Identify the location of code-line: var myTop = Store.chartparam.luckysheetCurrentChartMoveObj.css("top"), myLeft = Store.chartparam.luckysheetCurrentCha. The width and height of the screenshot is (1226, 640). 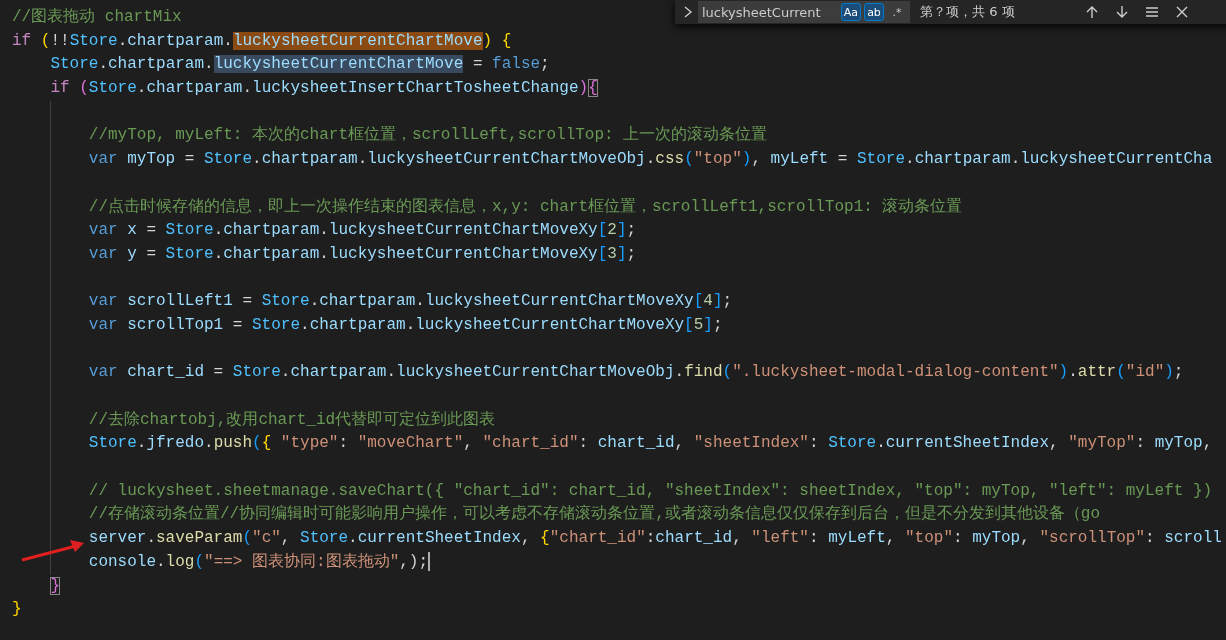
(650, 160).